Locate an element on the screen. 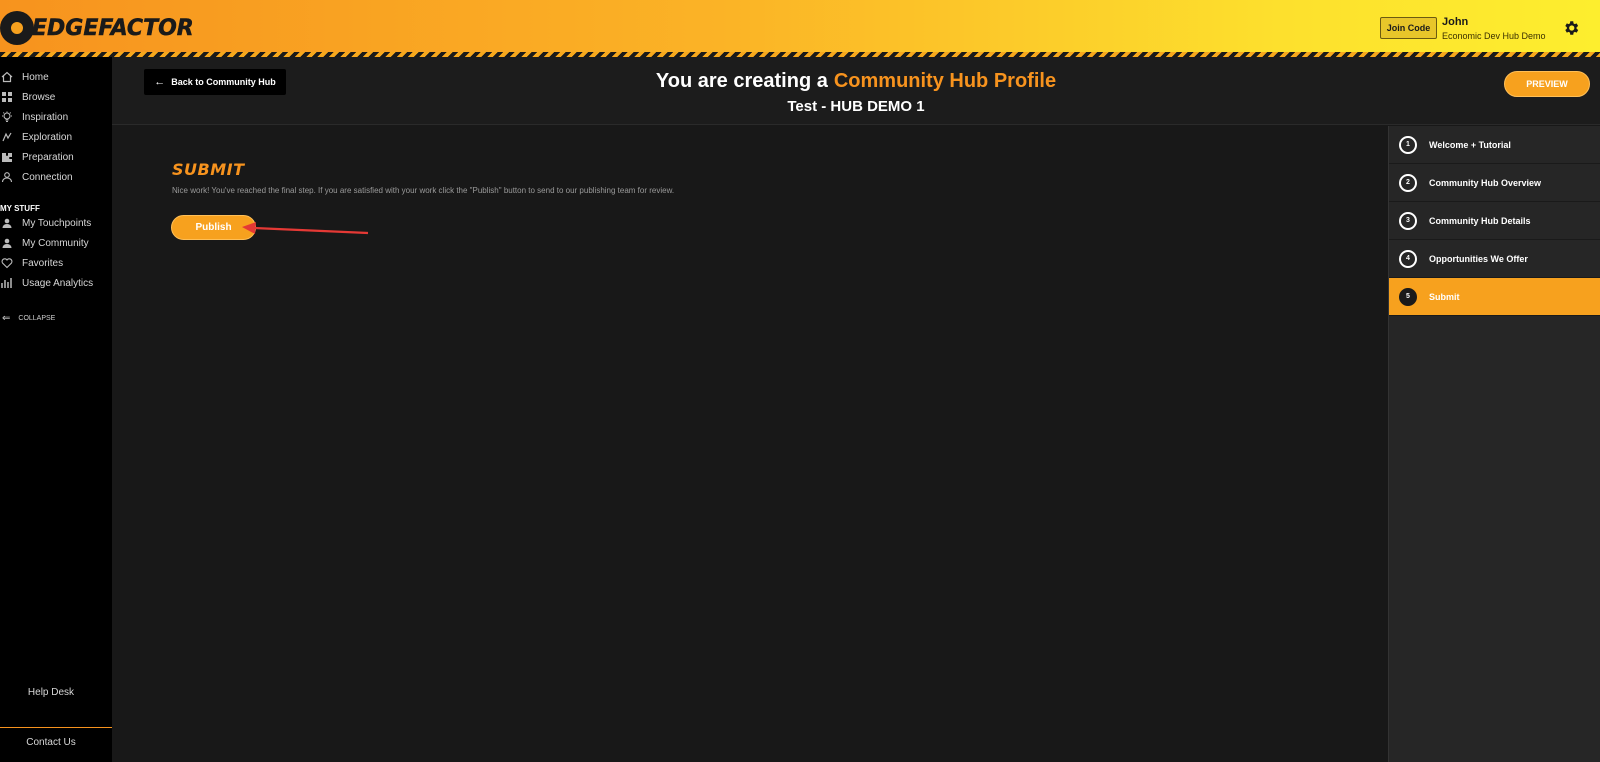 This screenshot has height=762, width=1600. sidebar-item-inspiration: Inspiration is located at coordinates (34, 117).